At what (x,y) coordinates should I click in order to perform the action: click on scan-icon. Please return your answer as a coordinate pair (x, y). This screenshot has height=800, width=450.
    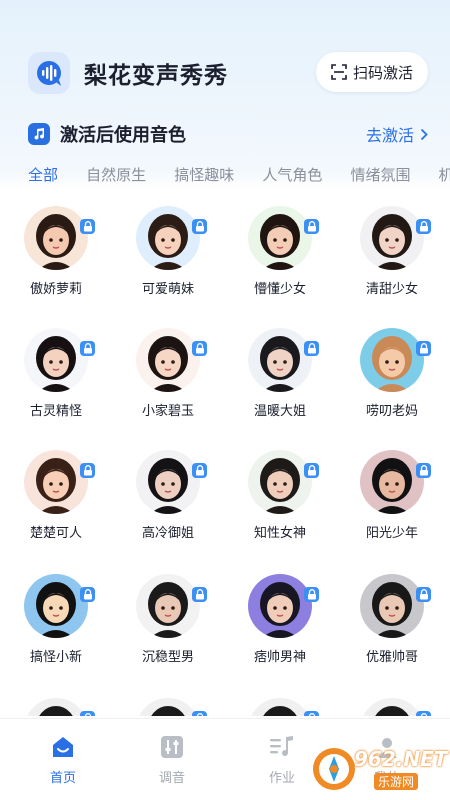
    Looking at the image, I should click on (339, 72).